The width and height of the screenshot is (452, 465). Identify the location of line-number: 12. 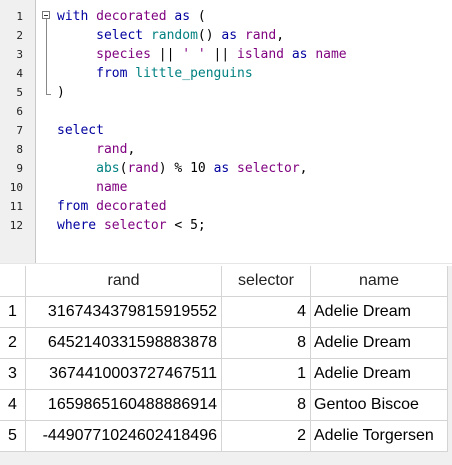
(16, 225).